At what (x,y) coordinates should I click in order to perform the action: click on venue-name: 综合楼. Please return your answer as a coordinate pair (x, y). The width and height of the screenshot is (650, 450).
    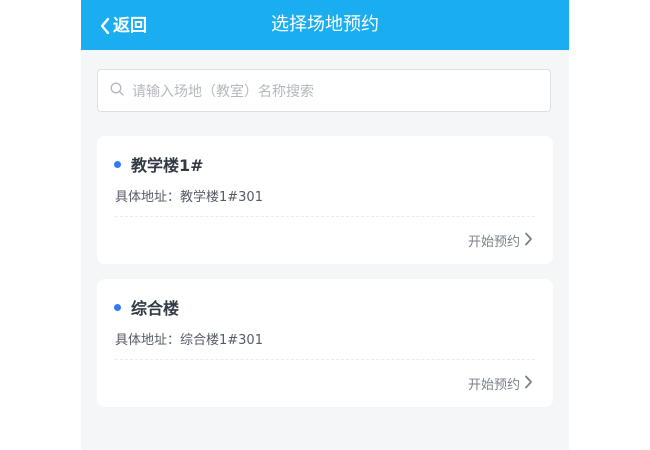
    Looking at the image, I should click on (155, 308).